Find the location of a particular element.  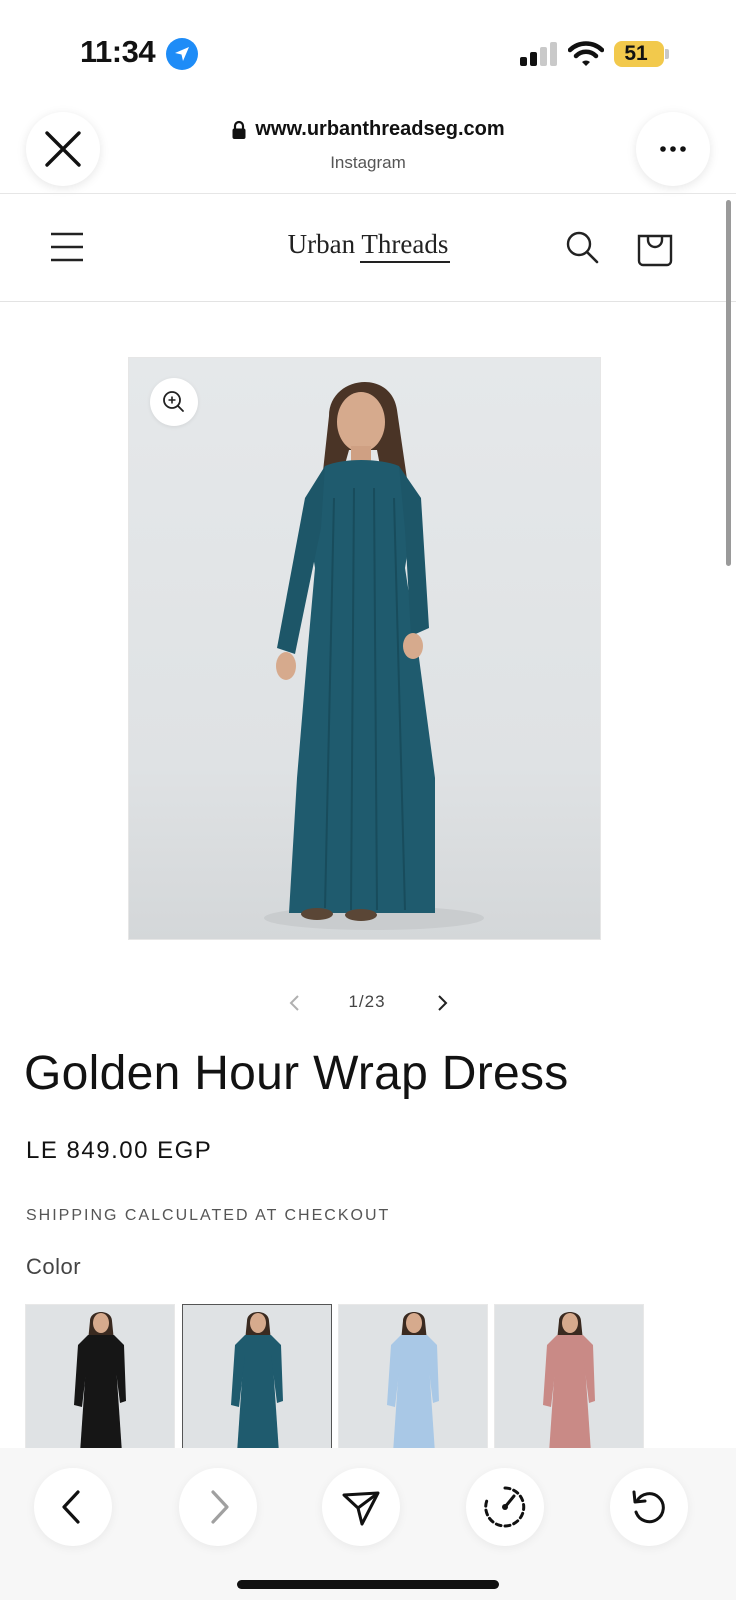

store-logo: Urban Threads is located at coordinates (368, 244).